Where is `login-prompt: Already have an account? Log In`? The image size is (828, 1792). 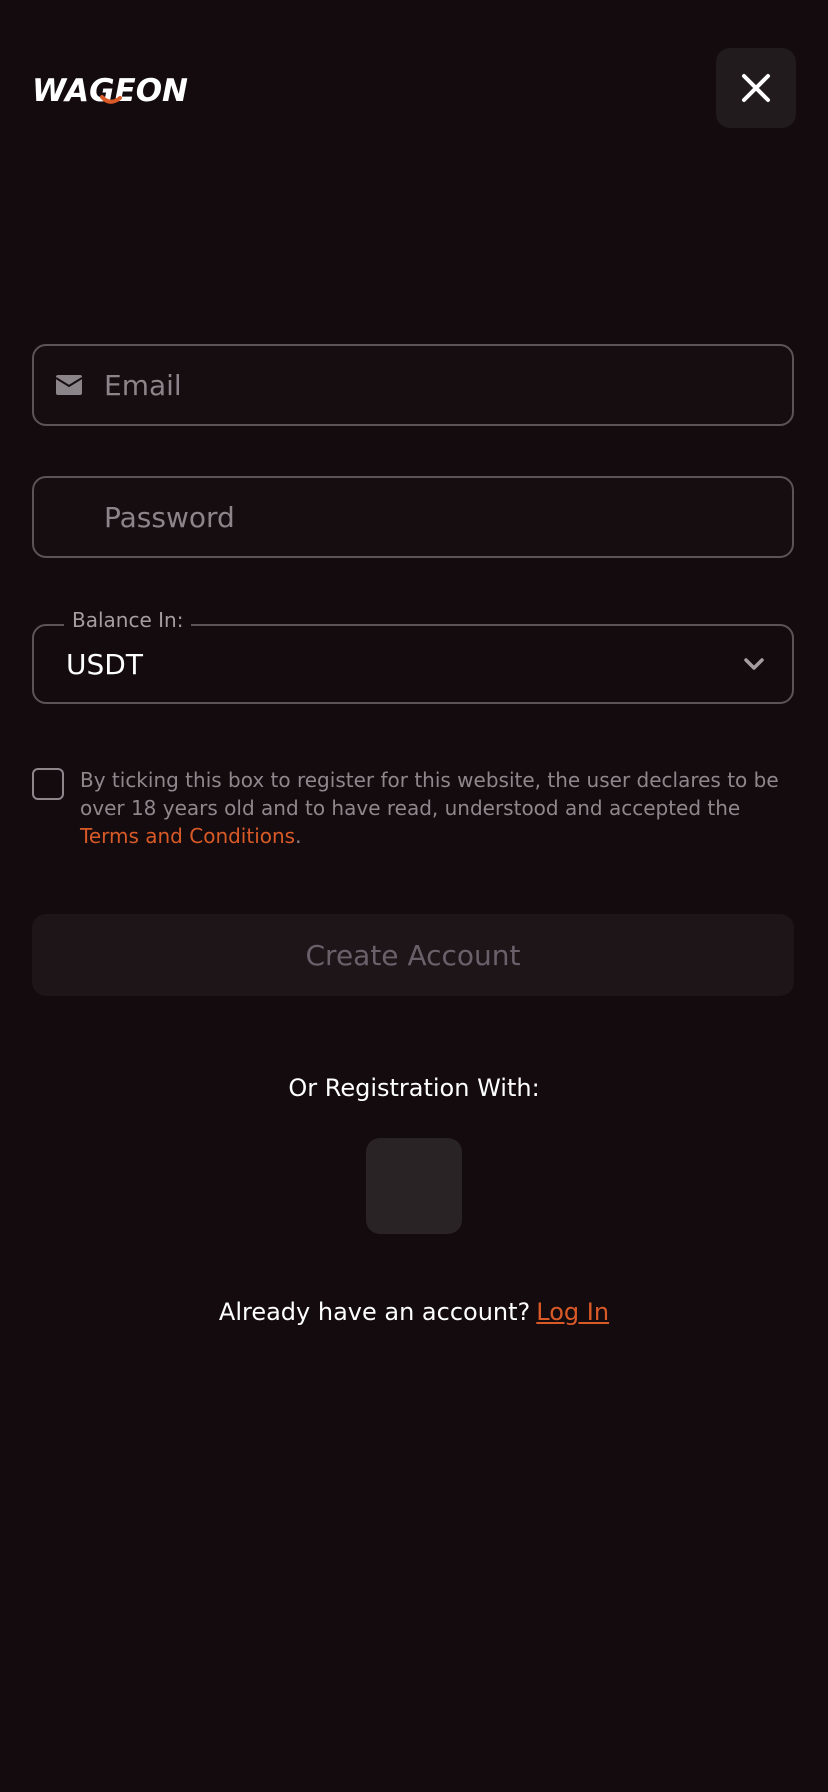
login-prompt: Already have an account? Log In is located at coordinates (414, 1312).